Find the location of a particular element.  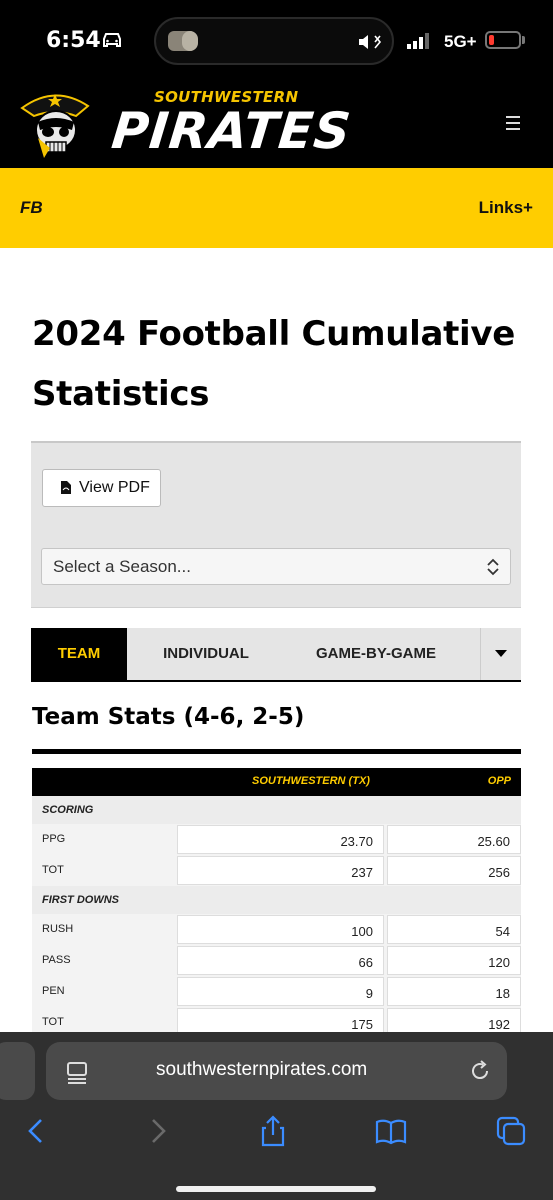

view-pdf-button: View PDF is located at coordinates (101, 488).